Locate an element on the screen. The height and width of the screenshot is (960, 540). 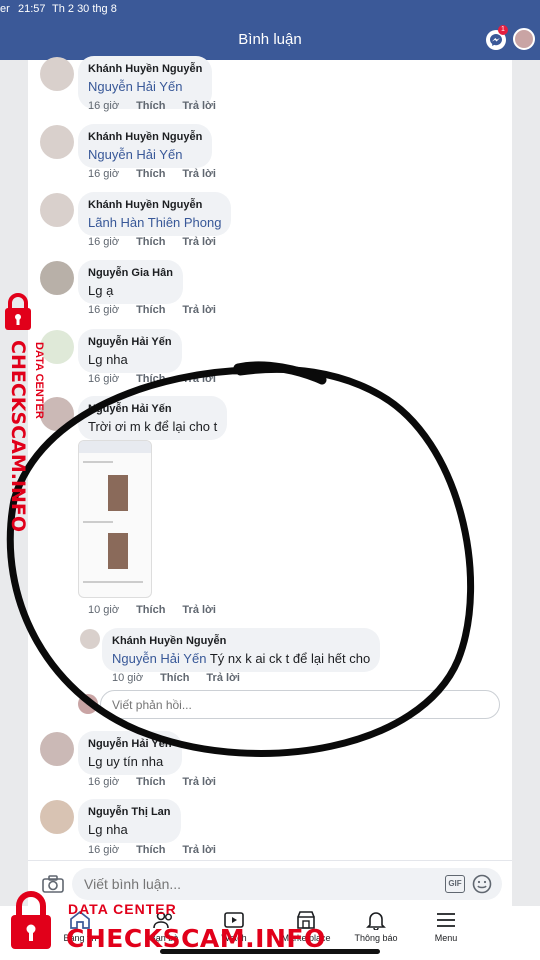
notification-badge: 1 is located at coordinates (503, 30).